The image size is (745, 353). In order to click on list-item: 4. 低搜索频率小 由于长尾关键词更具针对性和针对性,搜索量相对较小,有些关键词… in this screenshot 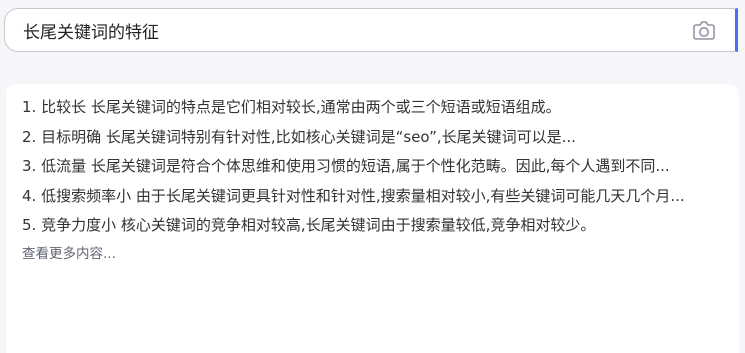, I will do `click(353, 195)`.